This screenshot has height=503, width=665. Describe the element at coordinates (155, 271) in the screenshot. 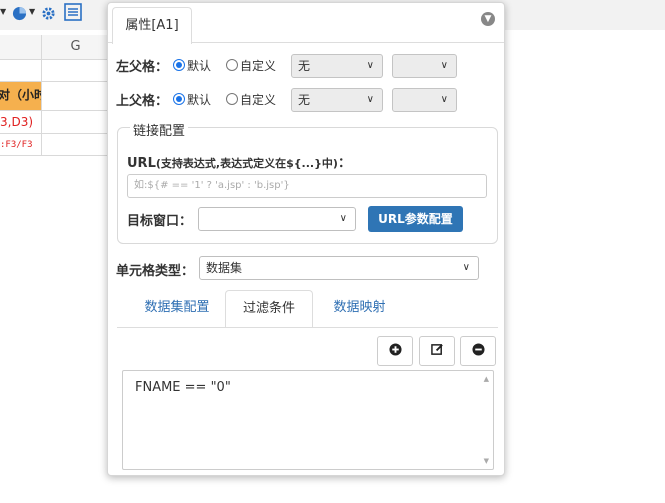

I see `cell-type-label: 单元格类型：` at that location.